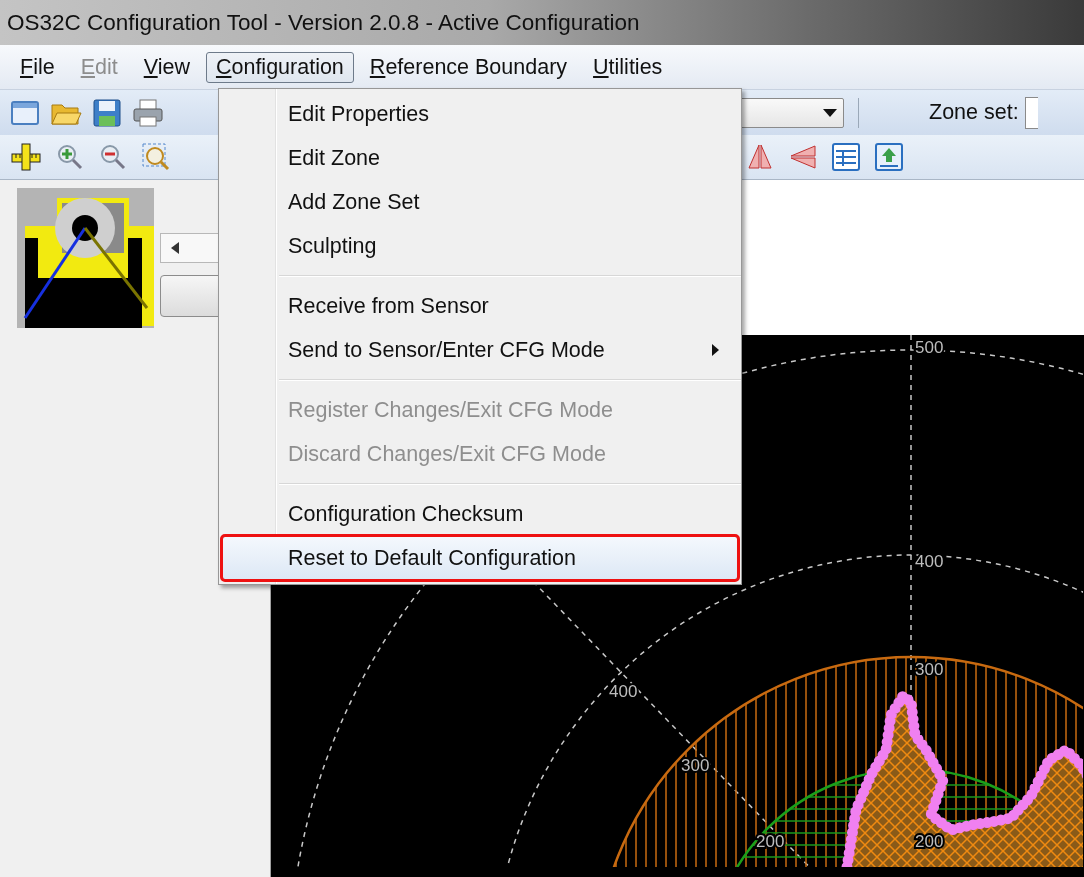 This screenshot has height=877, width=1084. Describe the element at coordinates (468, 67) in the screenshot. I see `menu-item: Reference Boundary` at that location.